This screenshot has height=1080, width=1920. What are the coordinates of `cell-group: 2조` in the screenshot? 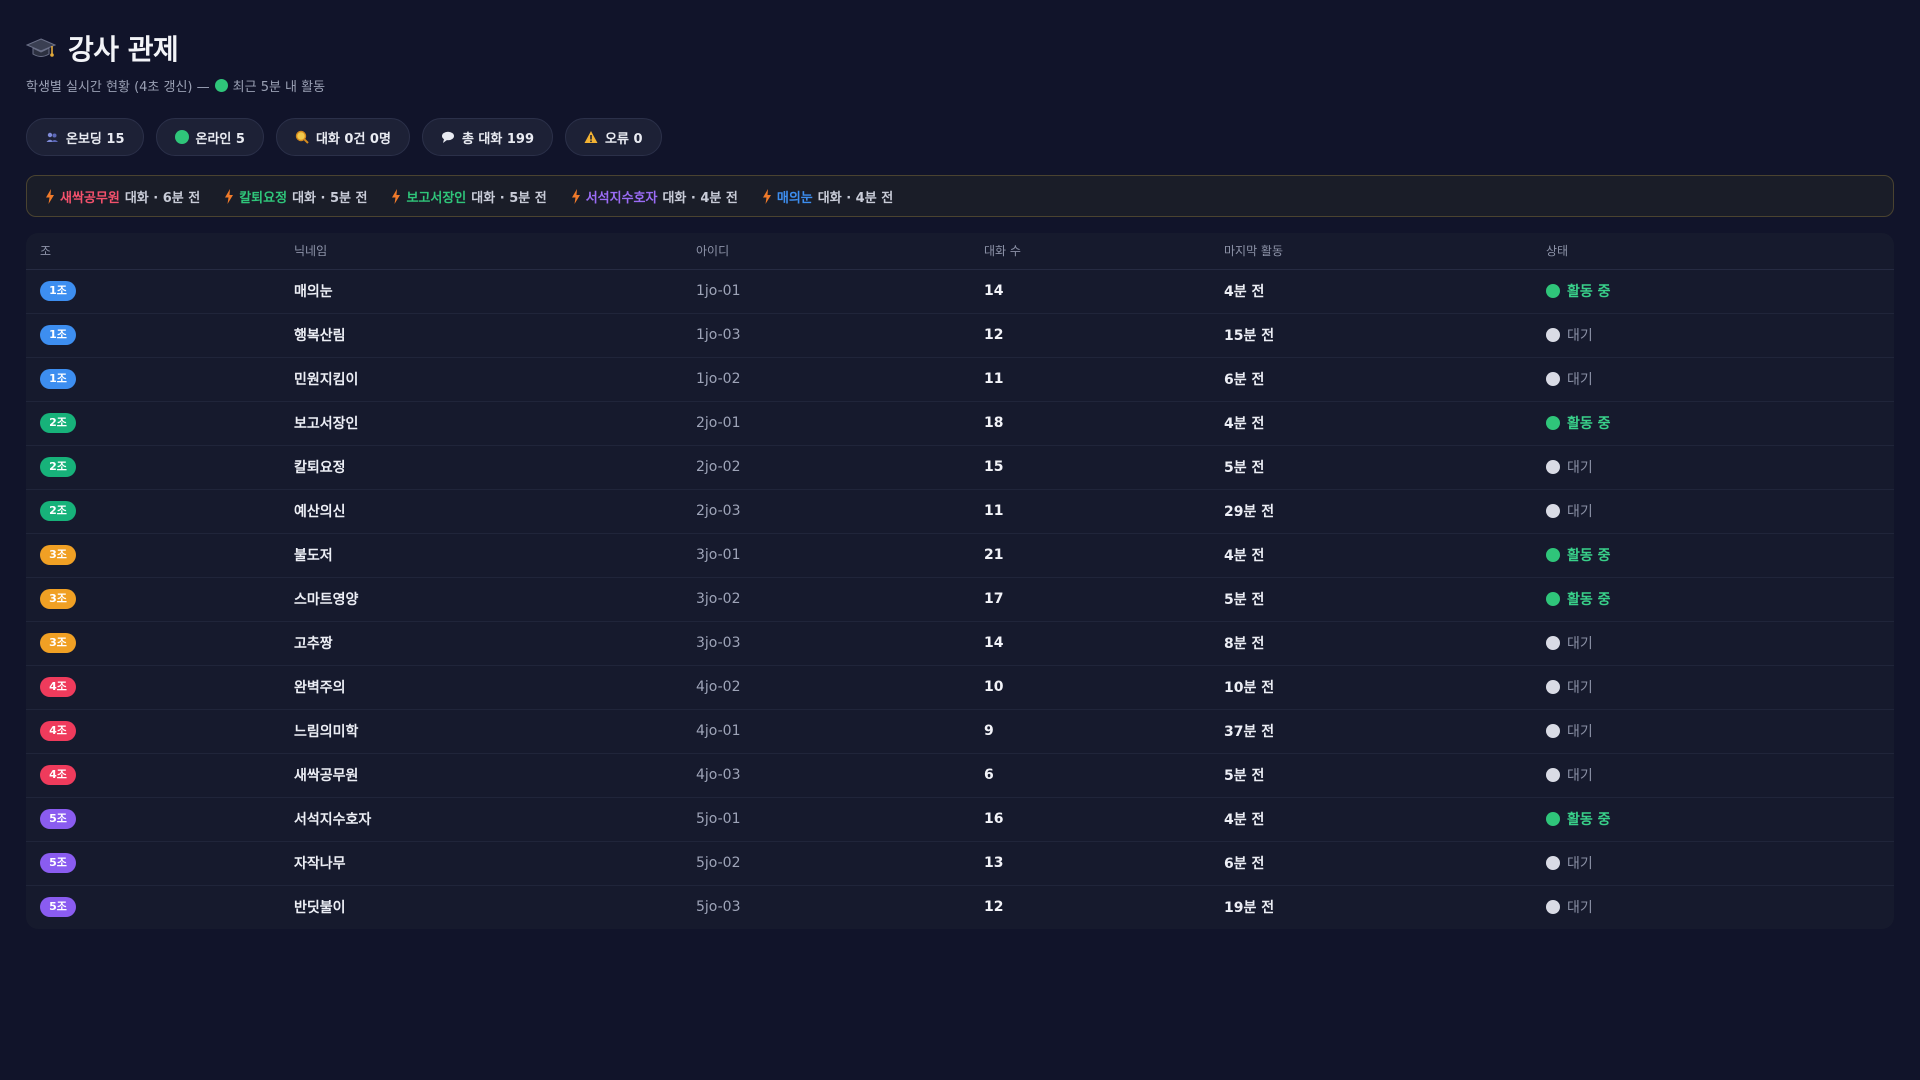 It's located at (153, 423).